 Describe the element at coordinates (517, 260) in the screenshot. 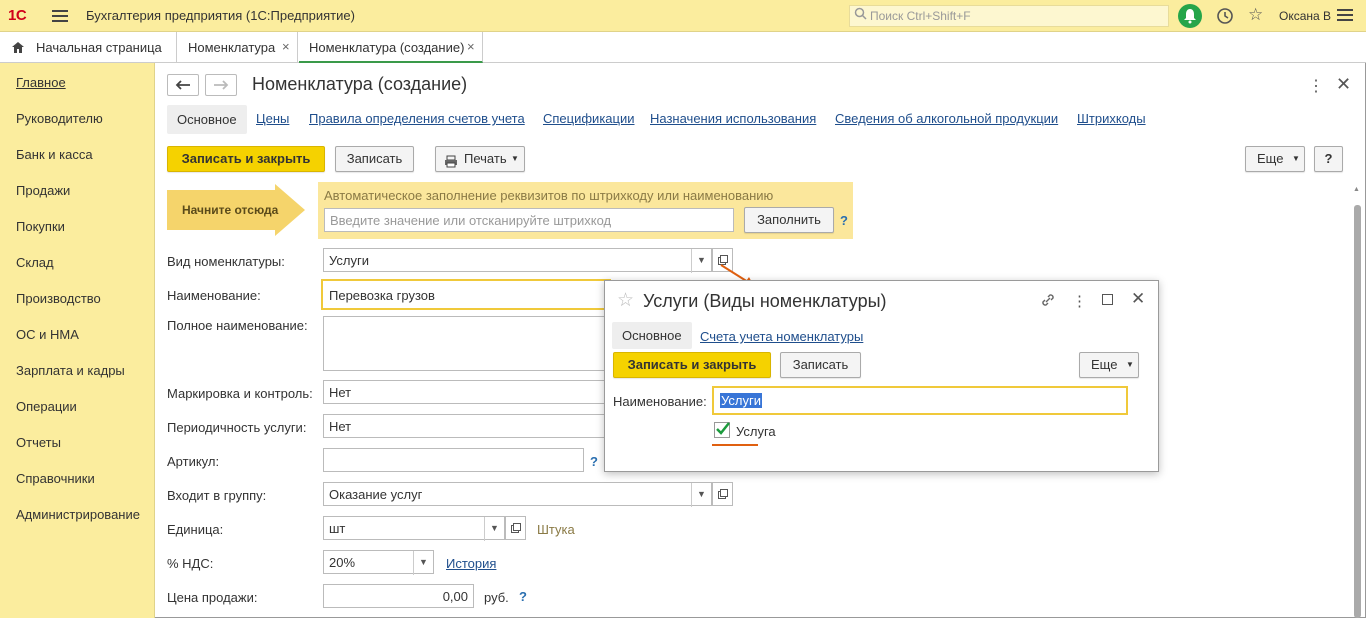

I see `kind-select: Услуги ▼` at that location.